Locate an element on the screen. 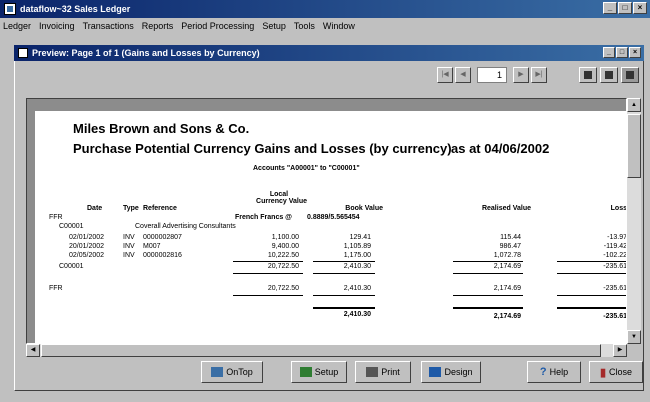 This screenshot has width=650, height=402. menu-reports: Reports is located at coordinates (158, 26).